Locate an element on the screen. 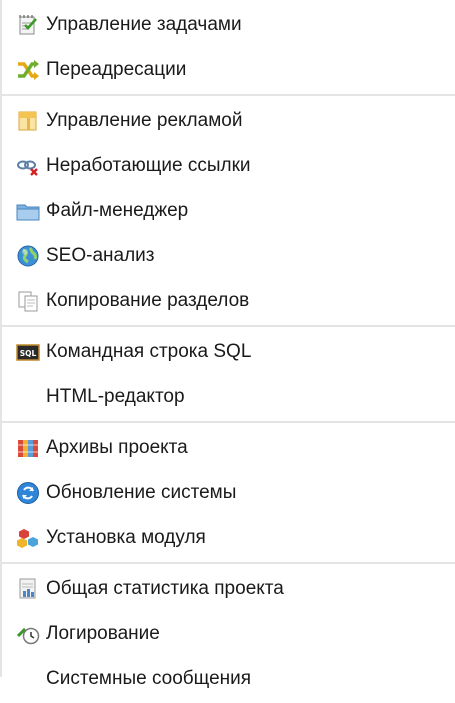 The height and width of the screenshot is (703, 455). menu-item-seo-analysis: SEO-анализ is located at coordinates (228, 255).